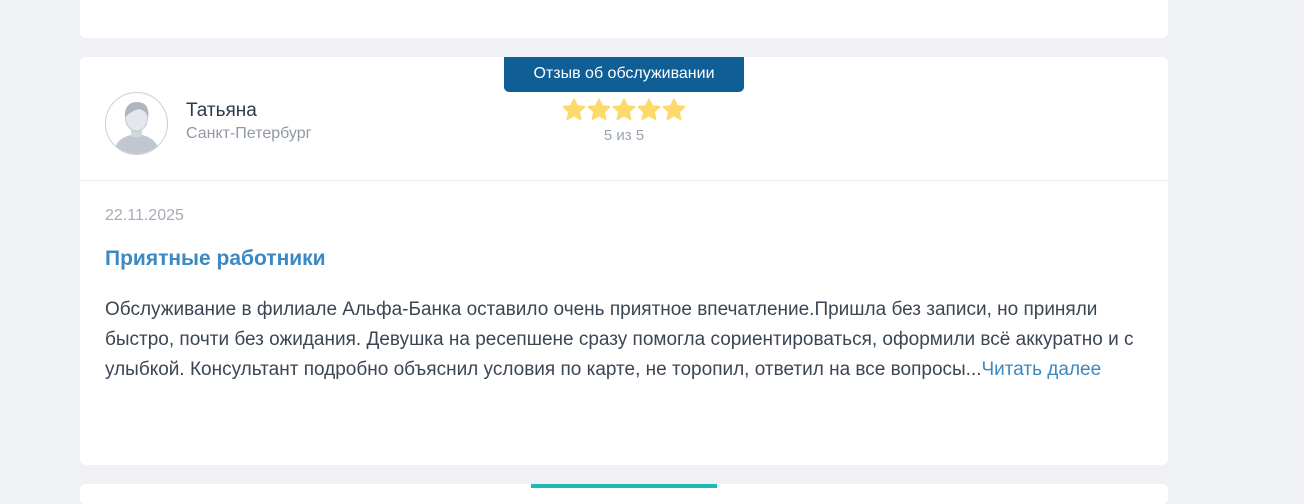 This screenshot has width=1304, height=504. I want to click on rating-text: 5 из 5, so click(624, 135).